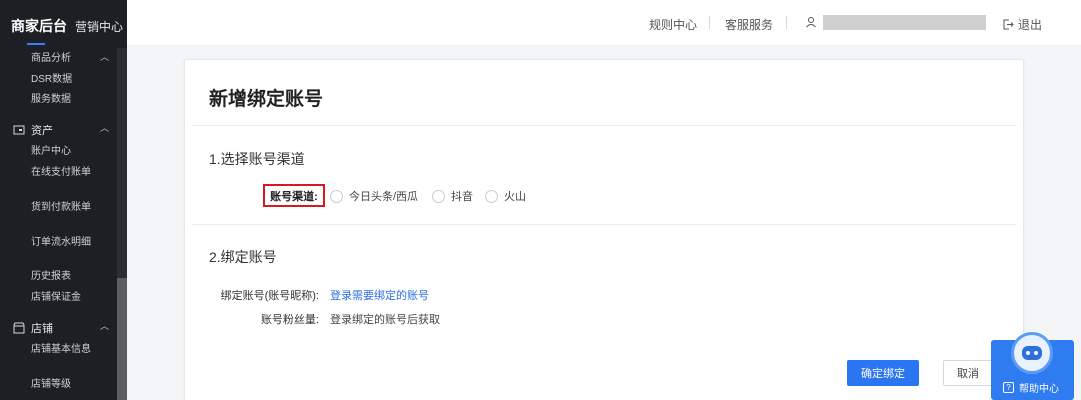 The height and width of the screenshot is (400, 1081). What do you see at coordinates (42, 131) in the screenshot?
I see `sidebar-group-assets-label: 资产` at bounding box center [42, 131].